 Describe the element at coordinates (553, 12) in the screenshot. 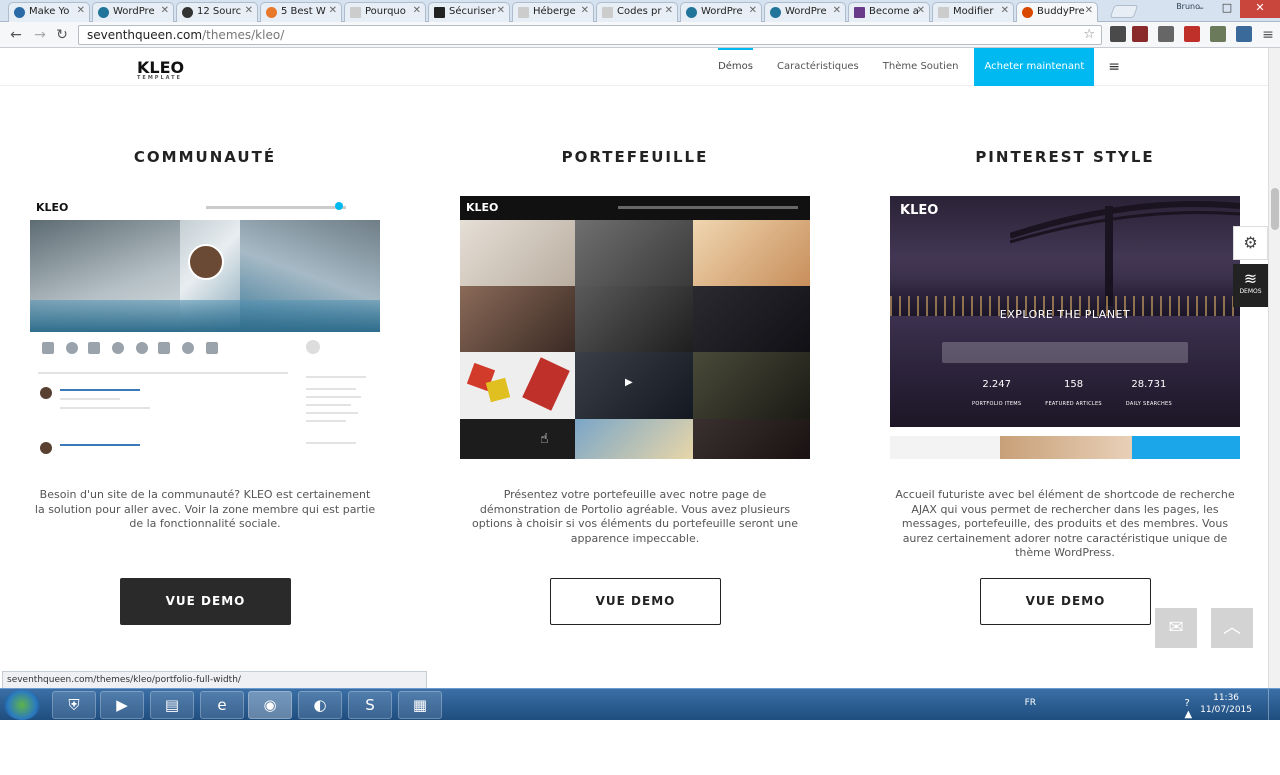

I see `browser-tab: Héberge ✕` at that location.